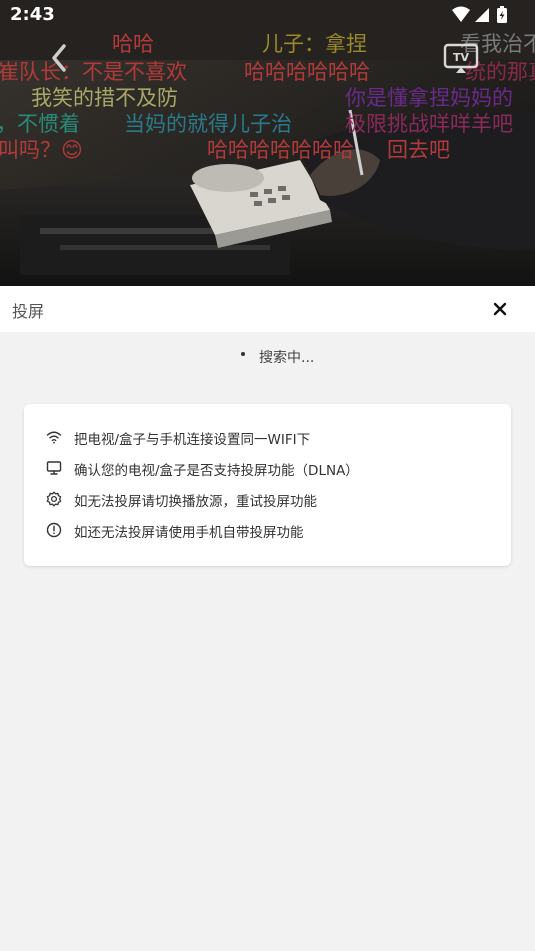 The image size is (535, 951). I want to click on tip-text: 如还无法投屏请使用手机自带投屏功能, so click(189, 533).